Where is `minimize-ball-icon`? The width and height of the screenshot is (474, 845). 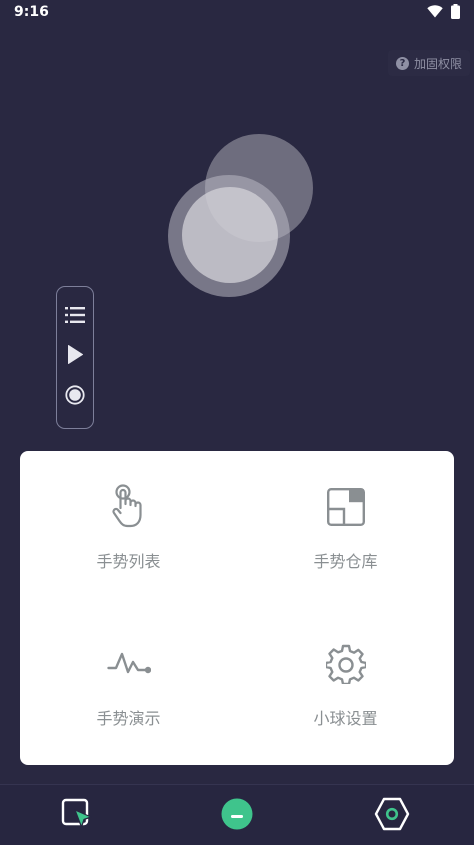
minimize-ball-icon is located at coordinates (237, 816).